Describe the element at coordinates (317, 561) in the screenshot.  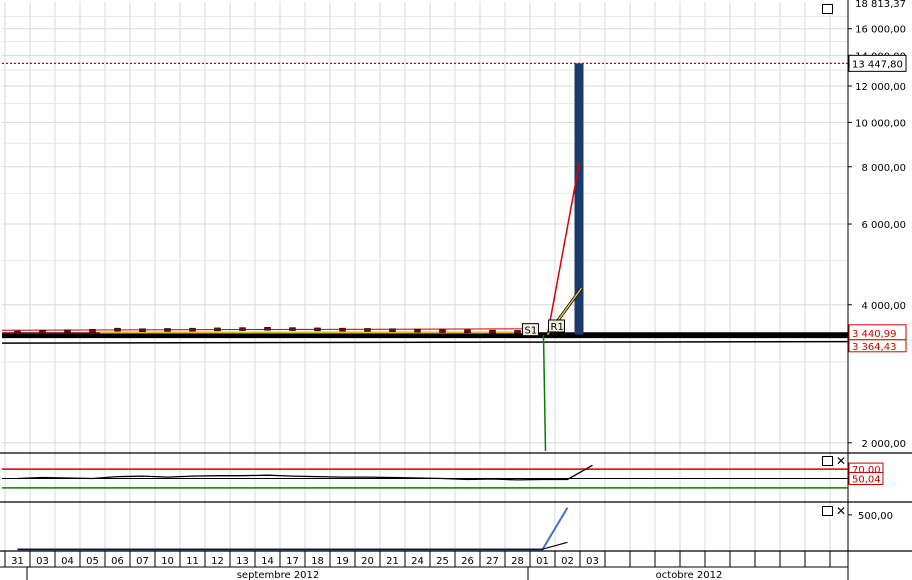
I see `x-tick-label: 18` at that location.